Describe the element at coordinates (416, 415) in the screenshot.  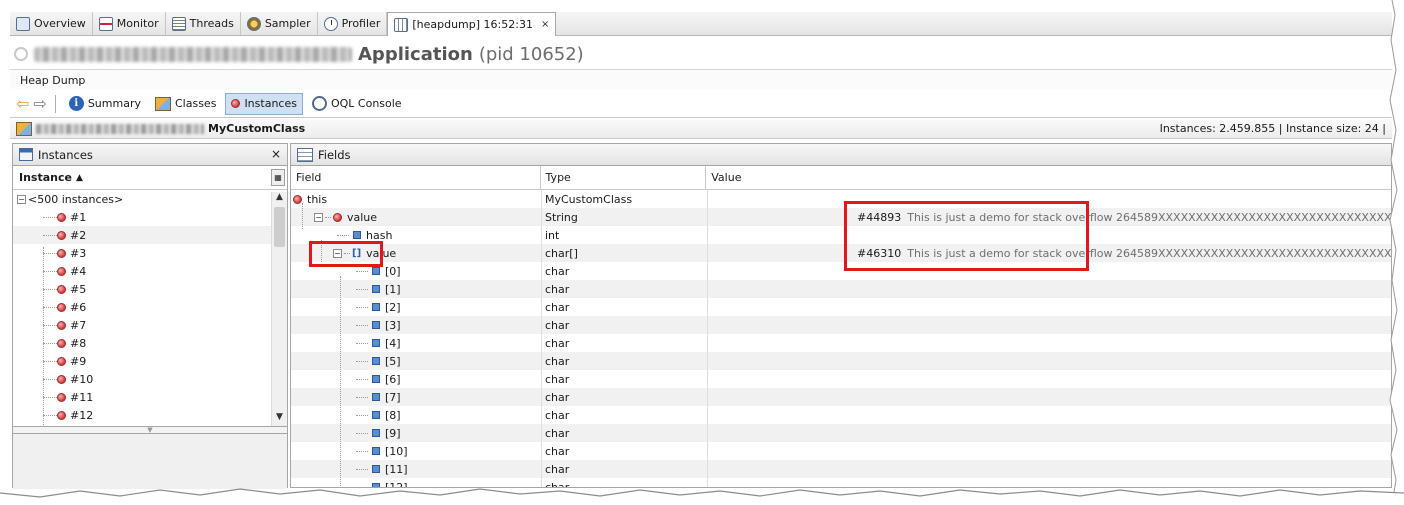
I see `field-cell: [8]` at that location.